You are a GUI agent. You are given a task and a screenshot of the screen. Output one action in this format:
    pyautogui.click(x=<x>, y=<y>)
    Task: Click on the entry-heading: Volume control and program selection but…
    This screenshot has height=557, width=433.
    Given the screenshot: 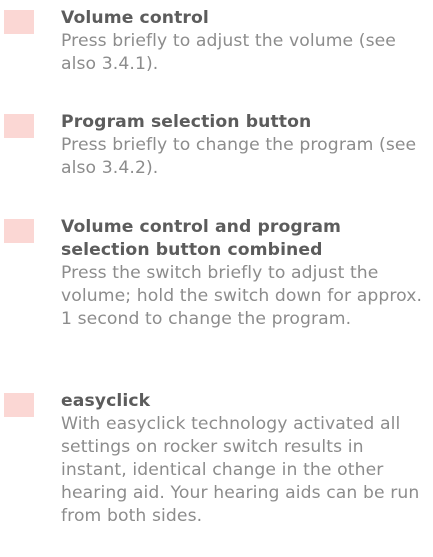 What is the action you would take?
    pyautogui.click(x=201, y=238)
    